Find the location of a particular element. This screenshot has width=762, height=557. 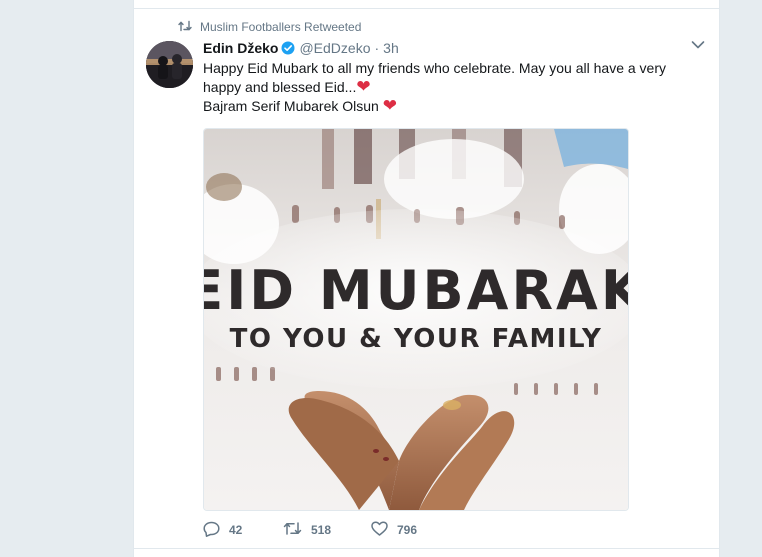

avatar is located at coordinates (169, 64).